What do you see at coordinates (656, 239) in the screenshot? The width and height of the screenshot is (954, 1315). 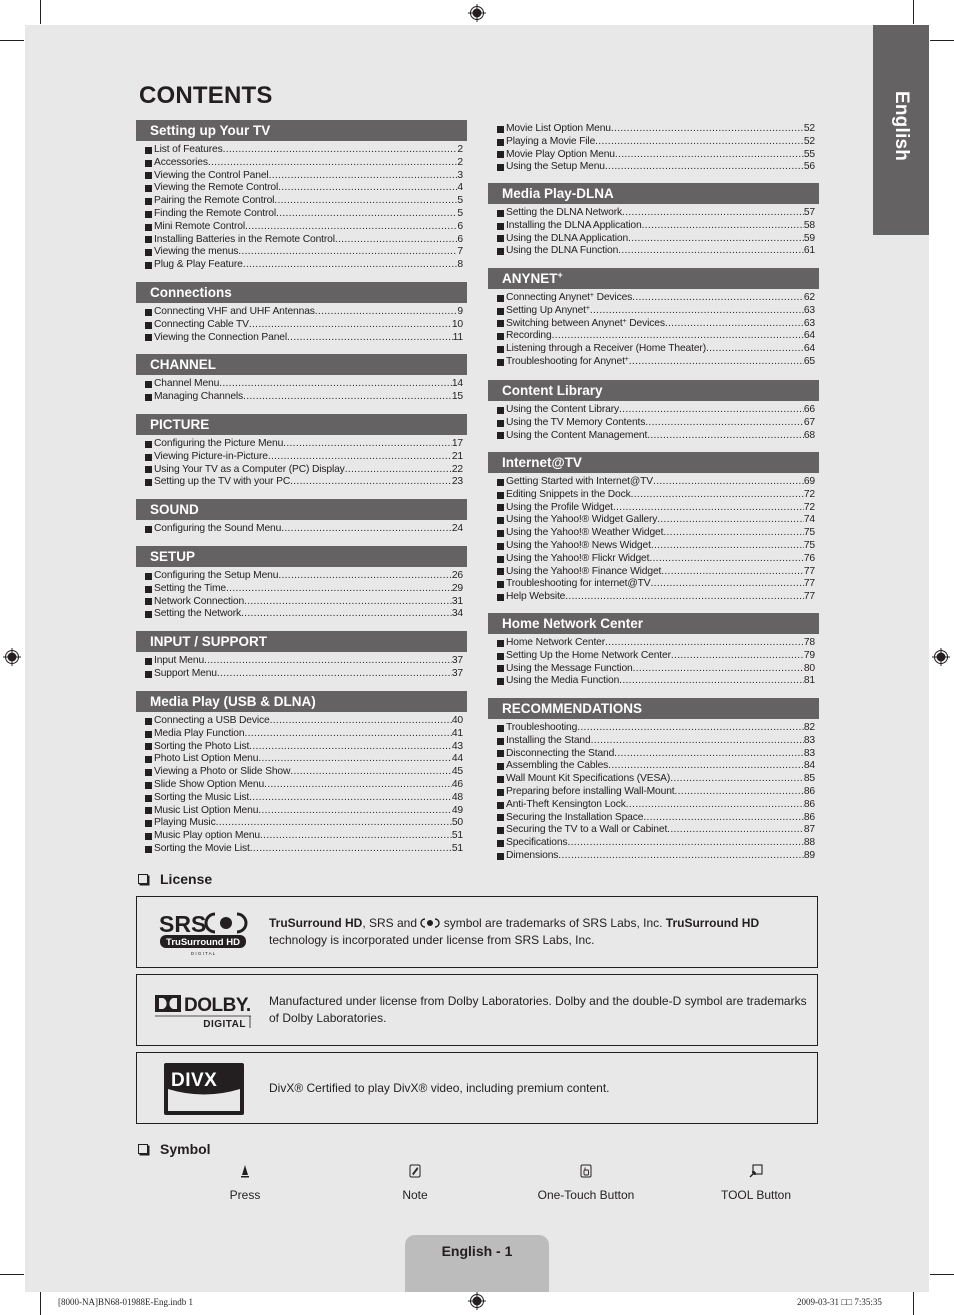 I see `toc-entry: Using the DLNA Application 59` at bounding box center [656, 239].